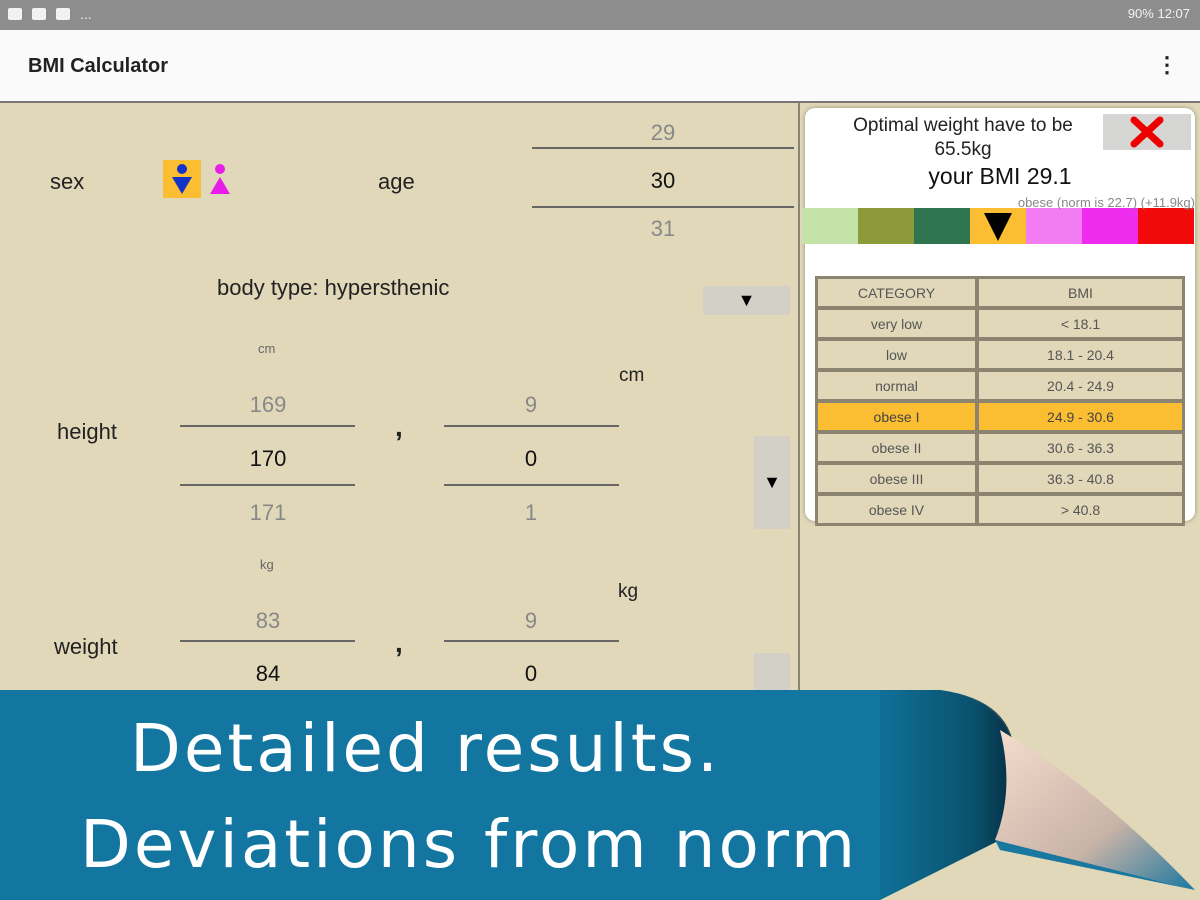 This screenshot has width=1200, height=900. Describe the element at coordinates (1080, 323) in the screenshot. I see `table-cell: < 18.1` at that location.